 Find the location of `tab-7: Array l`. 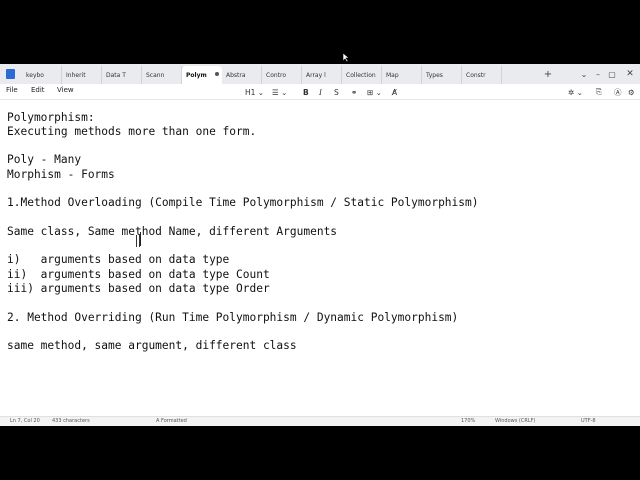

tab-7: Array l is located at coordinates (322, 75).